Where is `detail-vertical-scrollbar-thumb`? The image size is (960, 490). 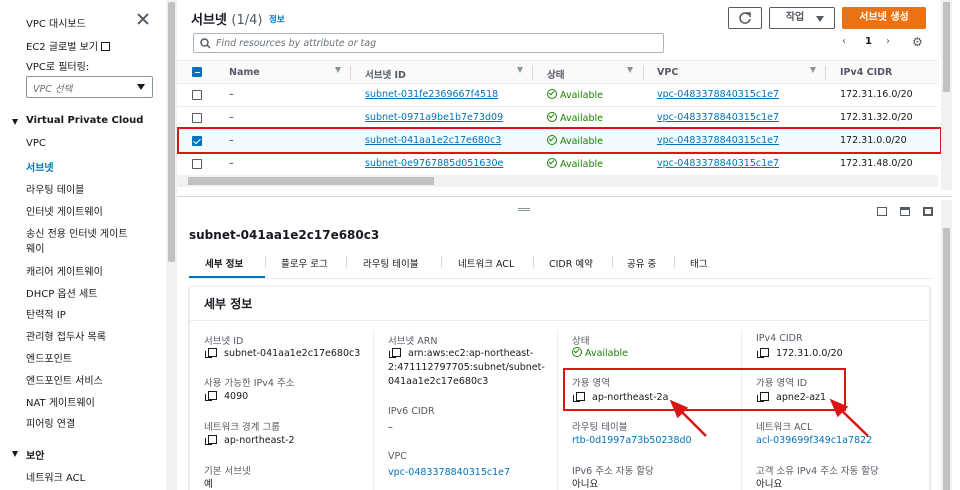
detail-vertical-scrollbar-thumb is located at coordinates (946, 359).